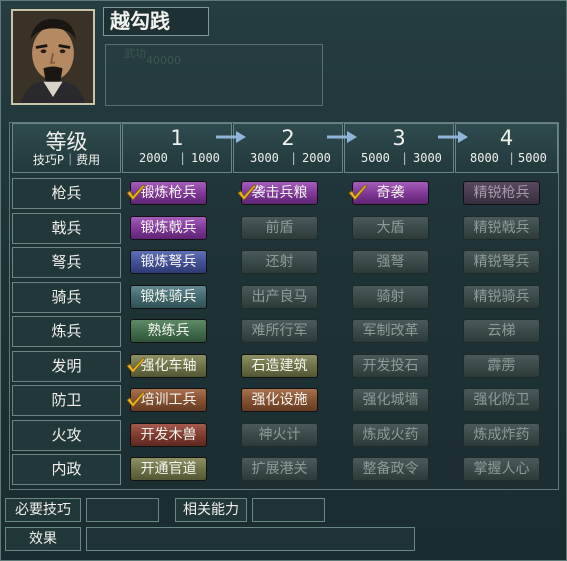 The height and width of the screenshot is (561, 567). Describe the element at coordinates (168, 262) in the screenshot. I see `tech-button: 锻炼弩兵` at that location.